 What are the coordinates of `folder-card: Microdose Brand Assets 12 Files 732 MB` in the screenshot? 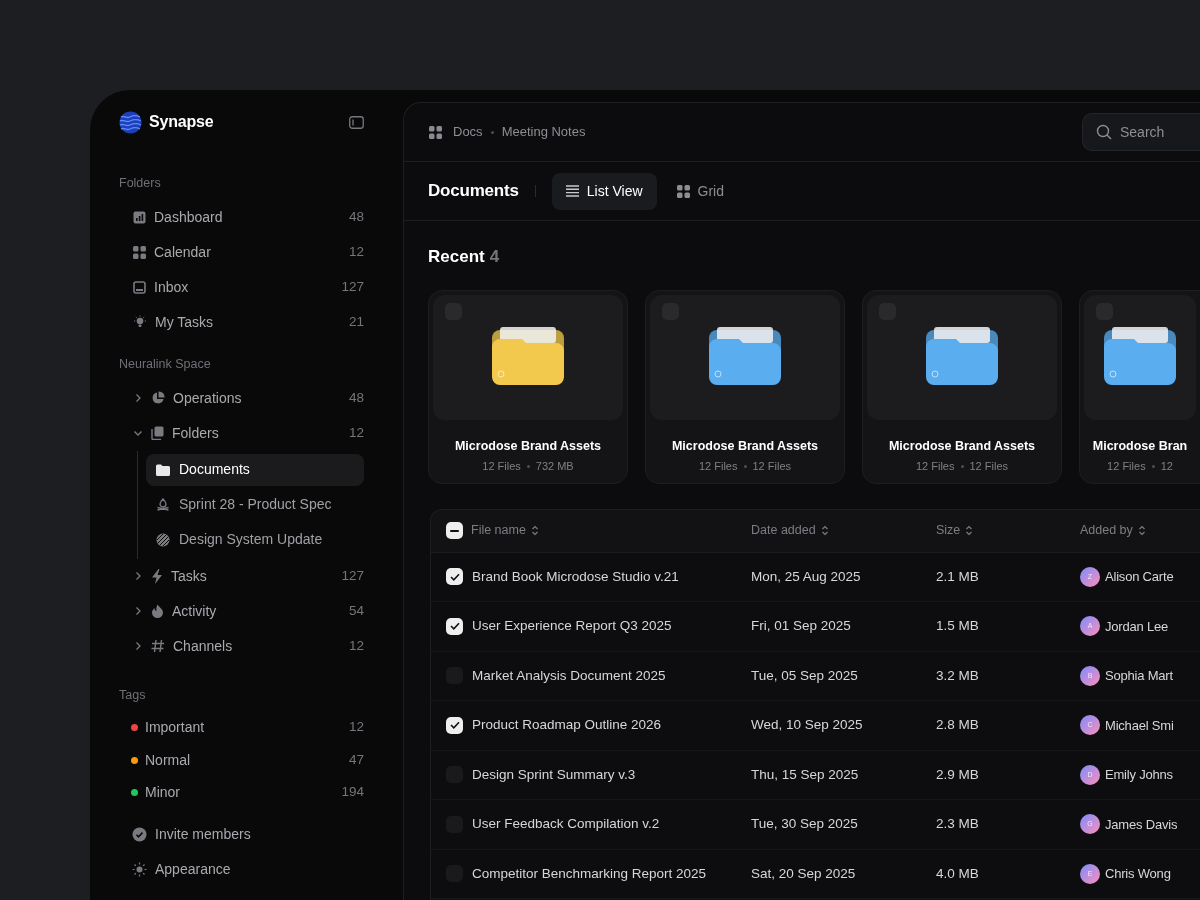 It's located at (528, 386).